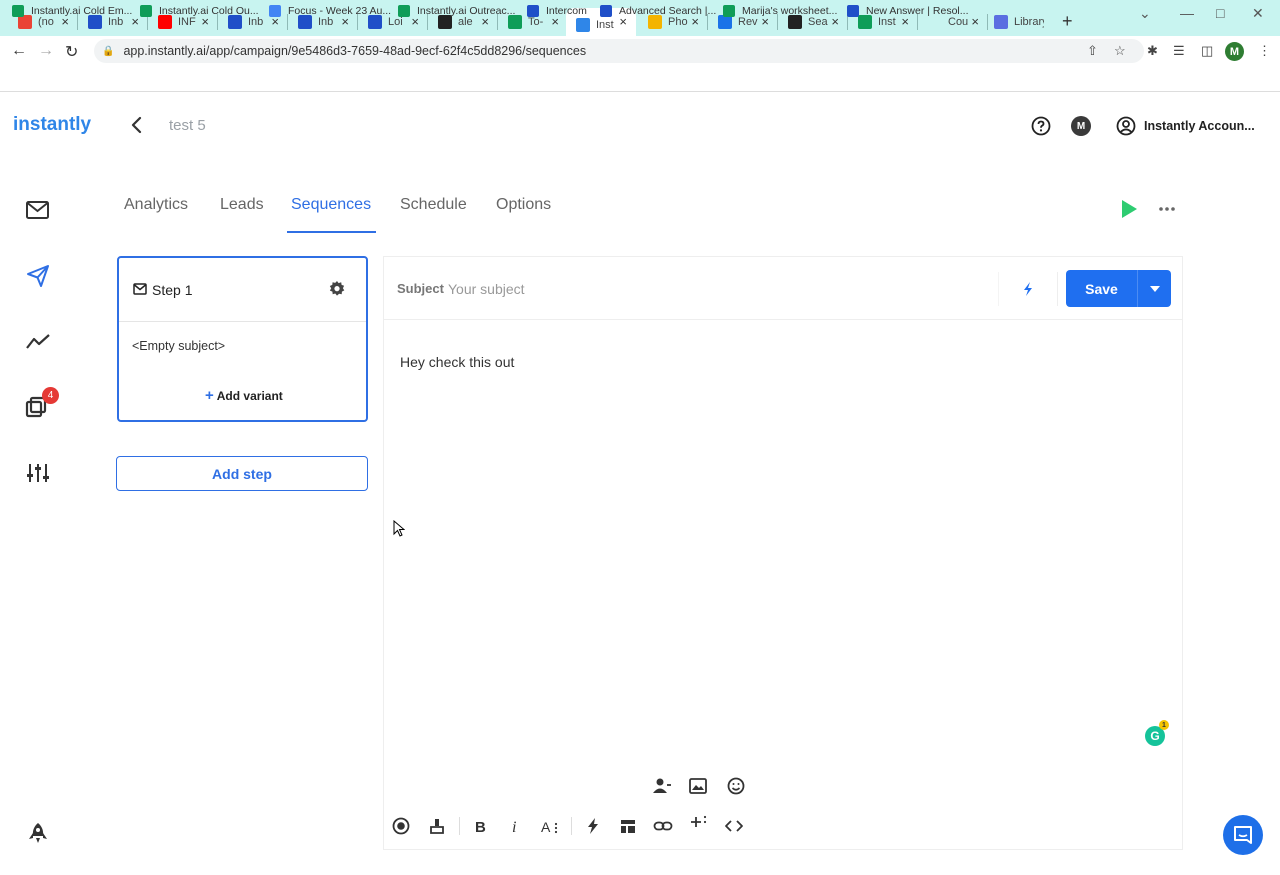  What do you see at coordinates (1028, 289) in the screenshot?
I see `ai-bolt-button` at bounding box center [1028, 289].